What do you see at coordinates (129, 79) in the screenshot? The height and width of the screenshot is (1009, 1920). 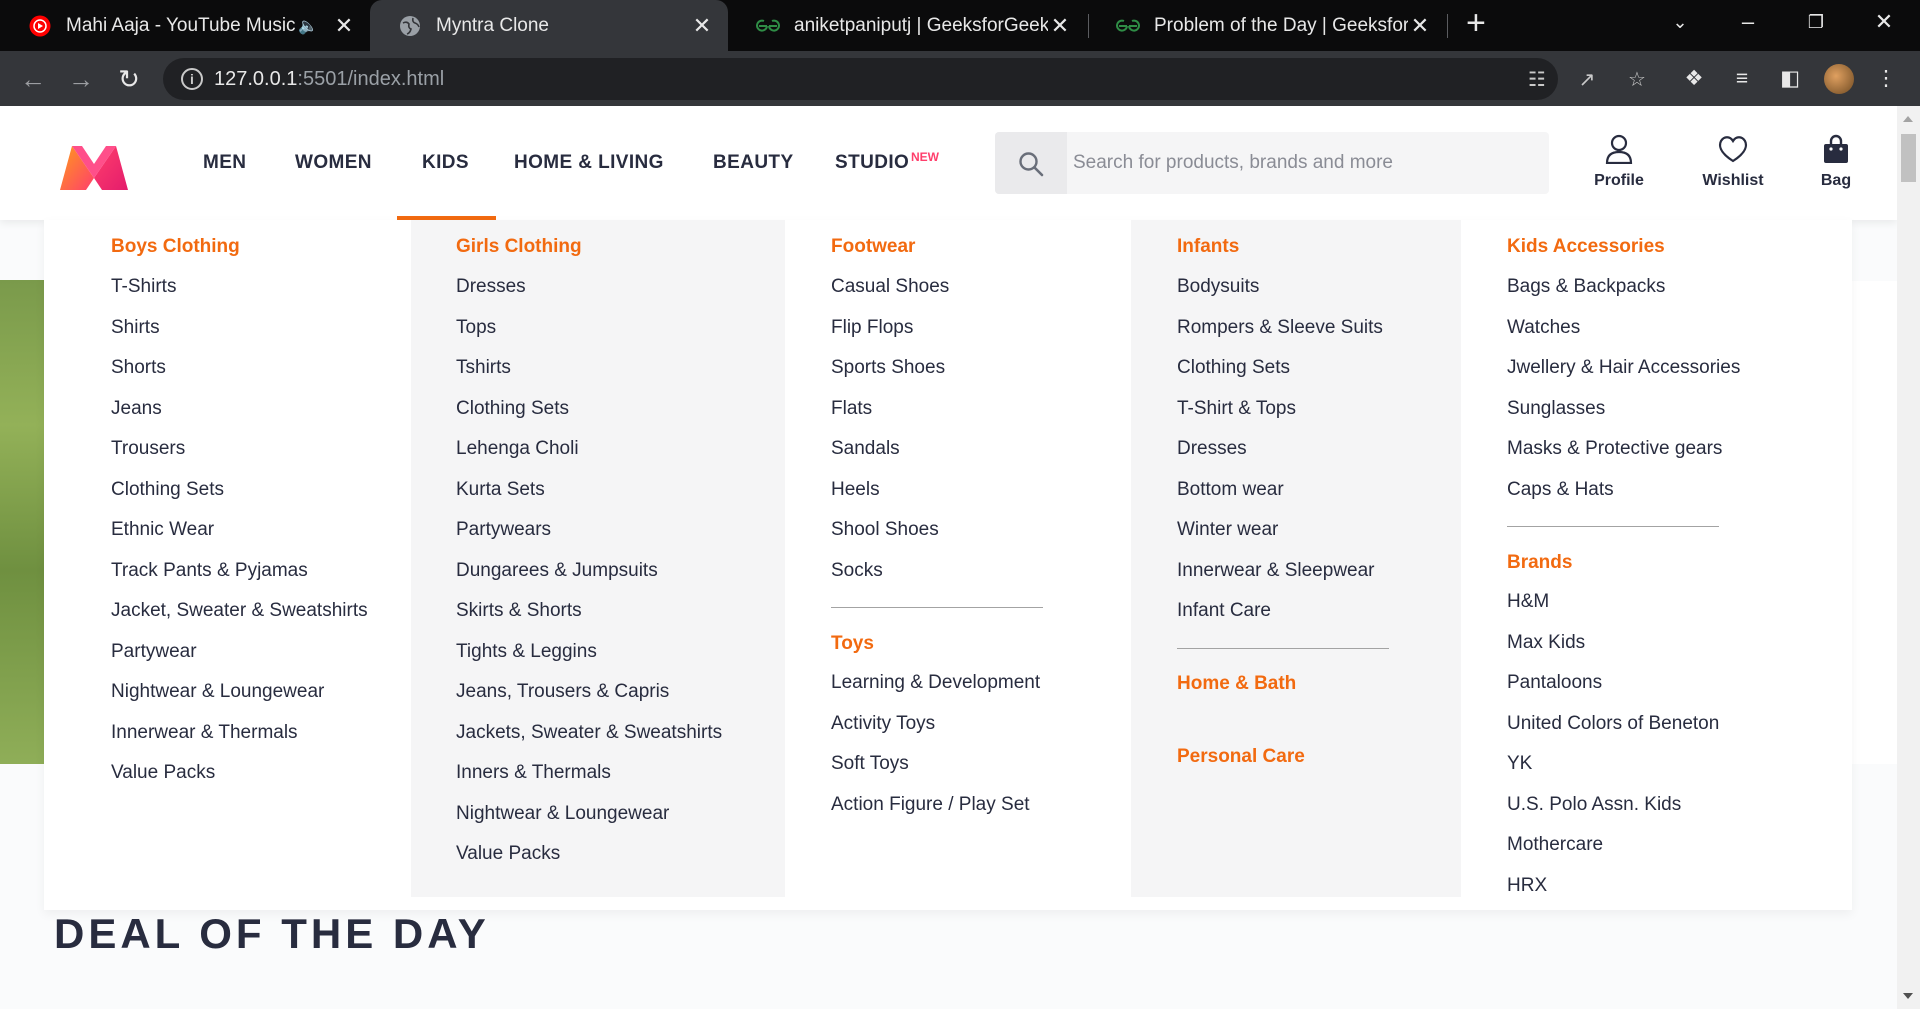 I see `reload-icon: ↻` at bounding box center [129, 79].